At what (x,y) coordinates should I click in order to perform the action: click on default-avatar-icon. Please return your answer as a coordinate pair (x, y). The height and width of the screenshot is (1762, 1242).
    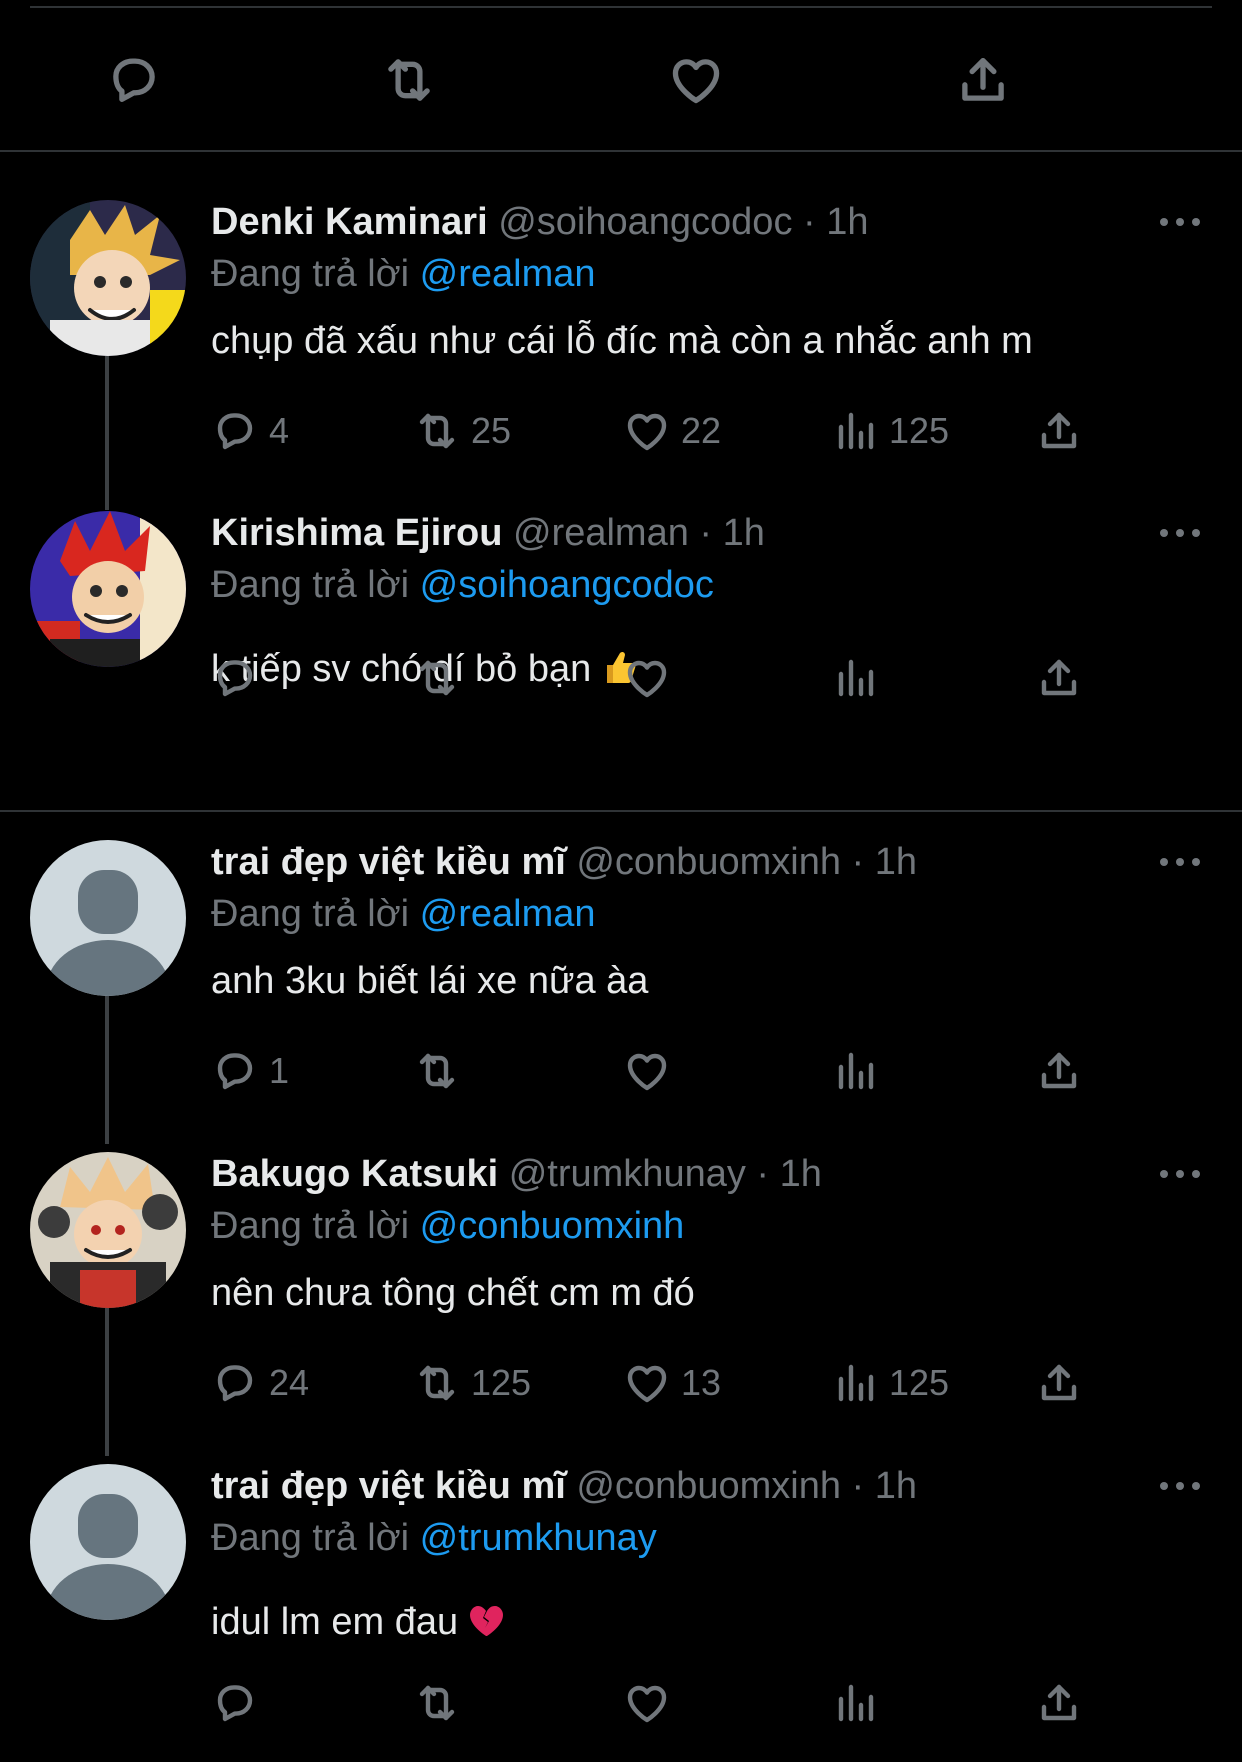
    Looking at the image, I should click on (108, 918).